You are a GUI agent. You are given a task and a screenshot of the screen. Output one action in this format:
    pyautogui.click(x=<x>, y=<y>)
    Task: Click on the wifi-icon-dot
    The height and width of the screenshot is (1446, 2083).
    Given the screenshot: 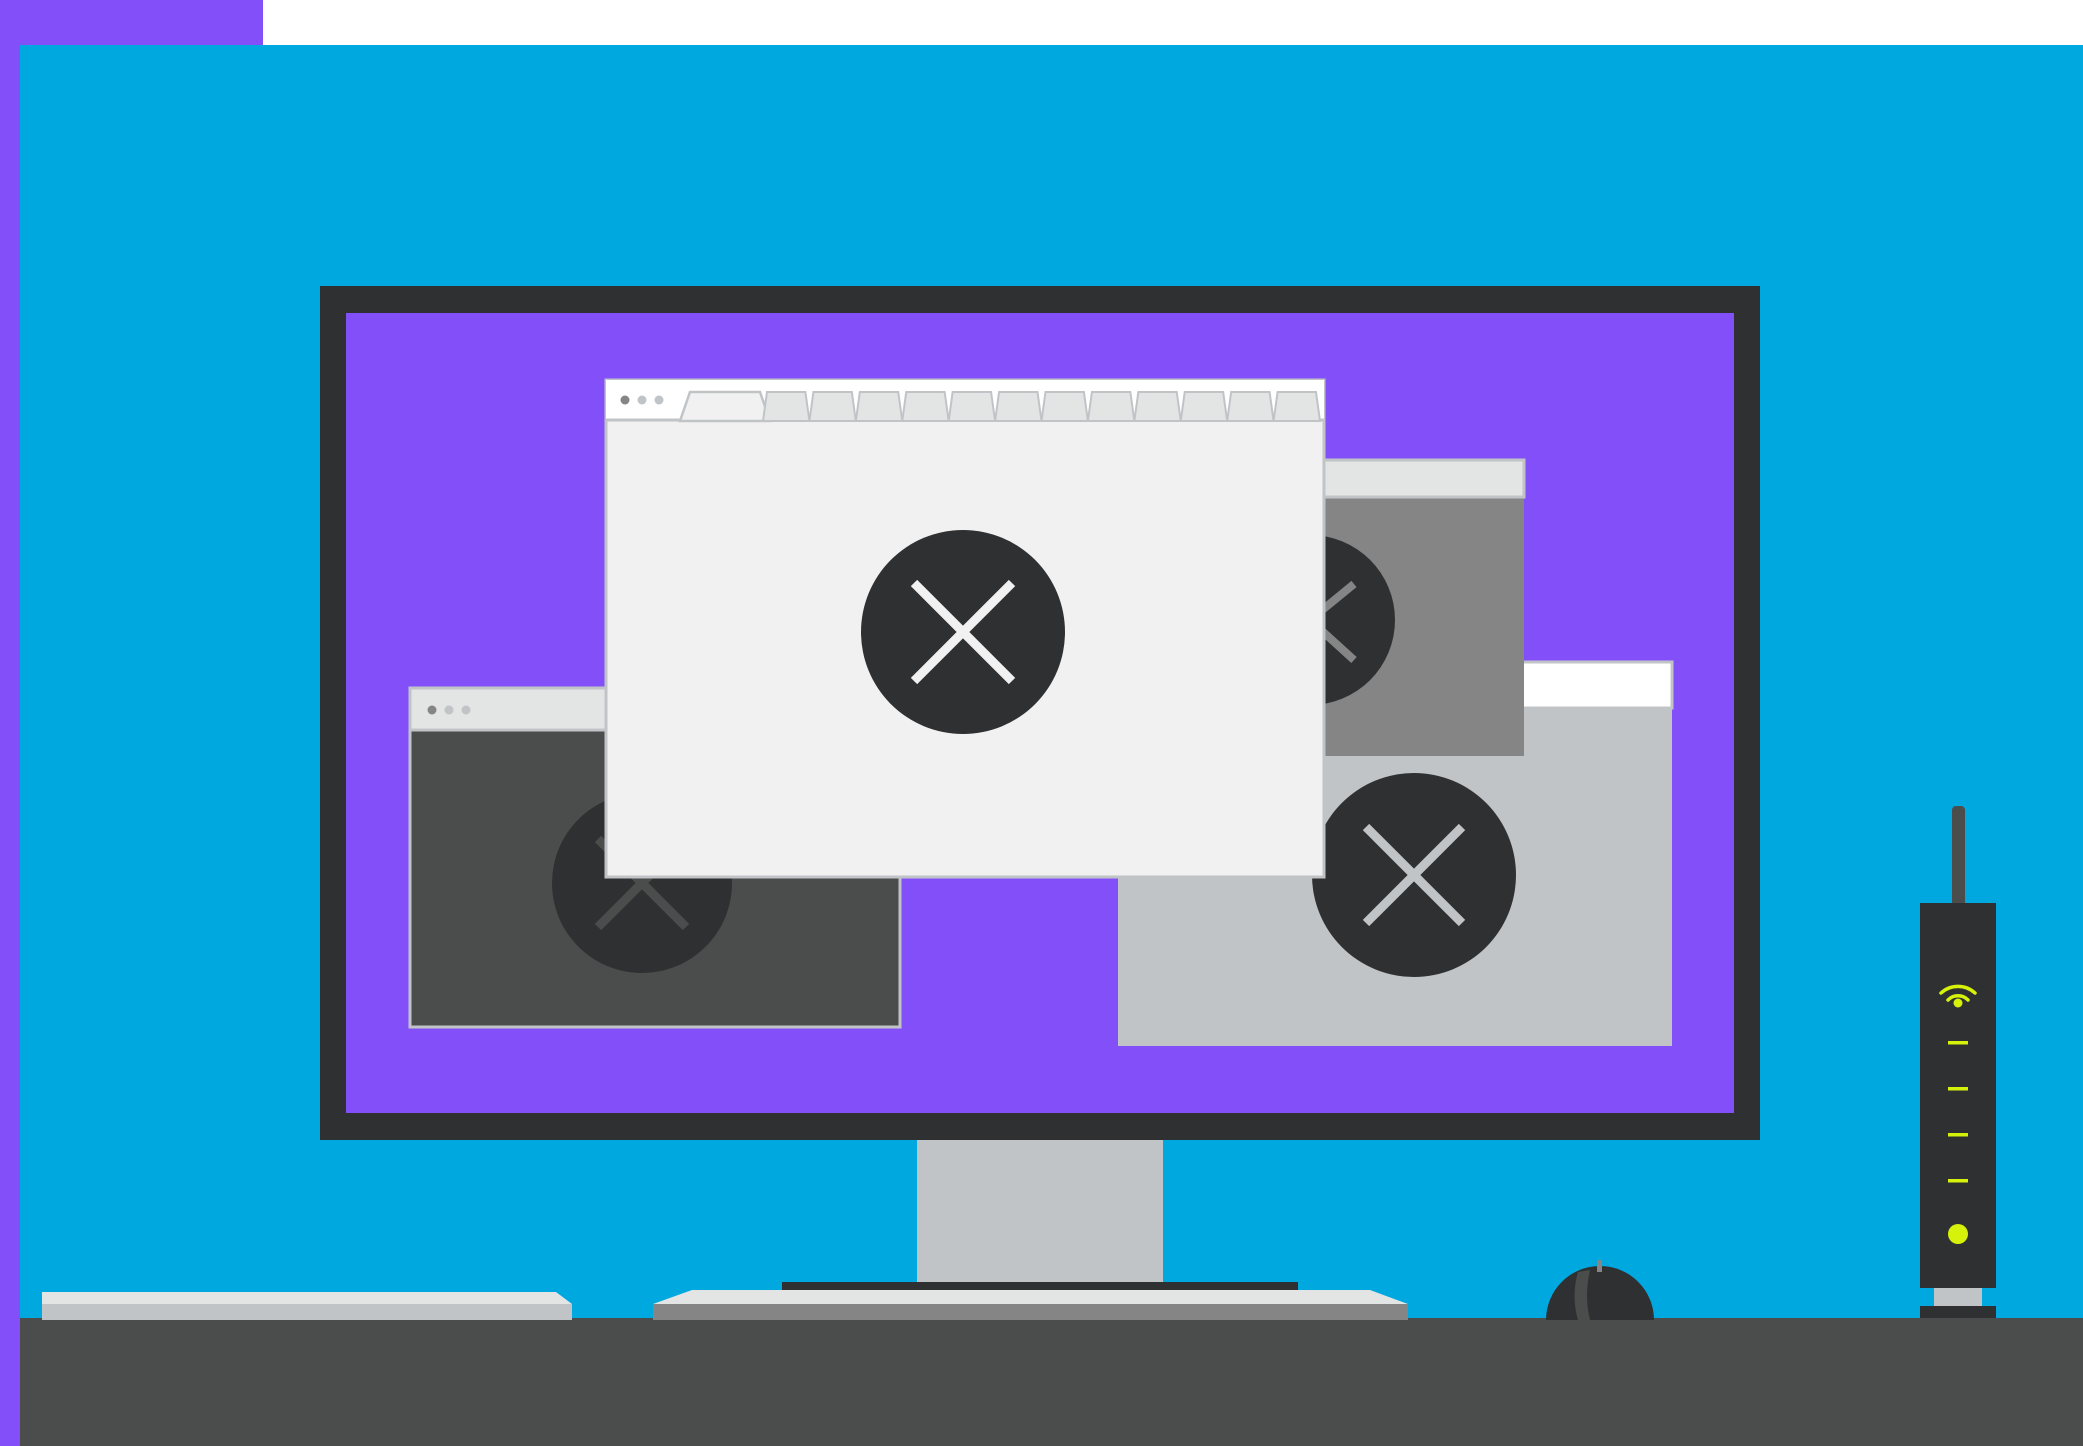 What is the action you would take?
    pyautogui.click(x=1958, y=1003)
    